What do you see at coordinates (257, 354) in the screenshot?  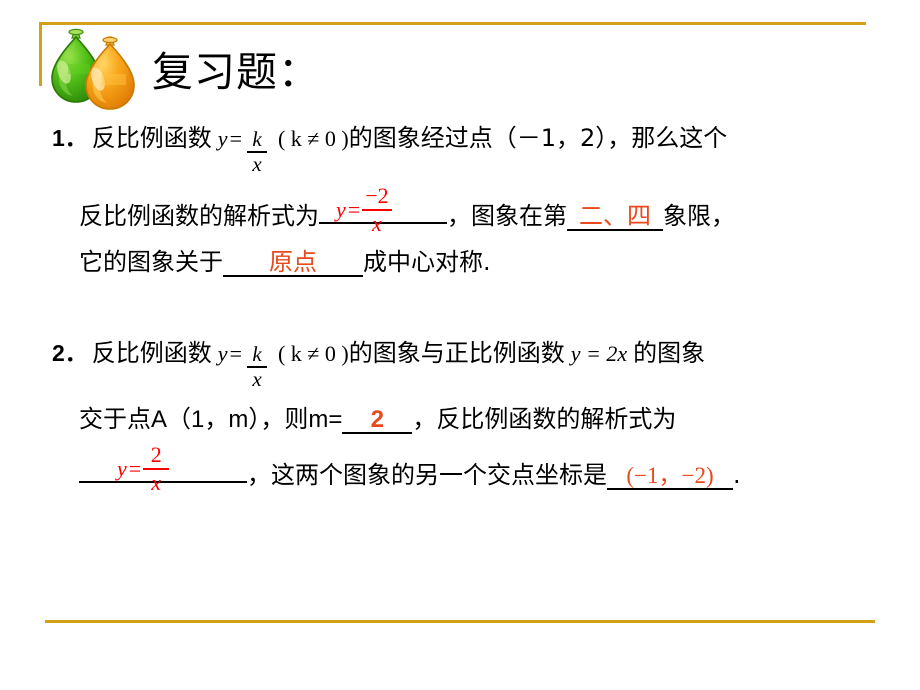 I see `q2-formula-numerator: k` at bounding box center [257, 354].